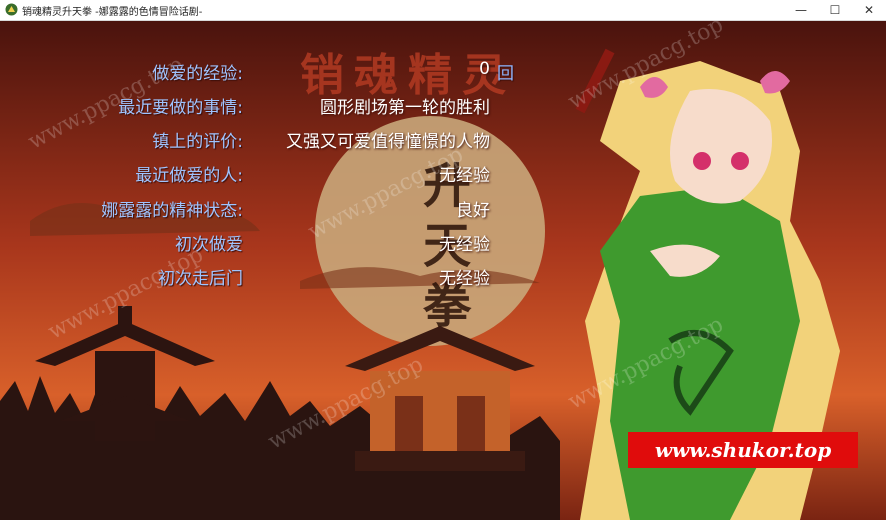  I want to click on stat-unit-times: 回, so click(505, 74).